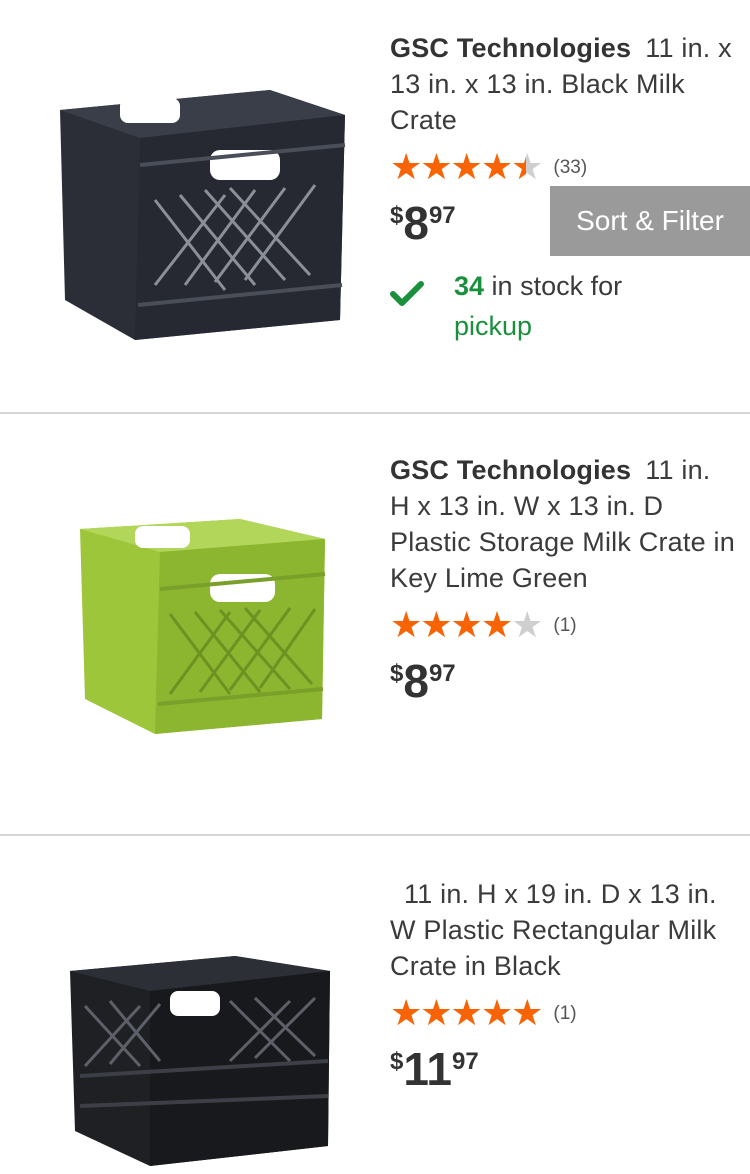 The image size is (750, 1174). I want to click on stock-count: 34, so click(469, 286).